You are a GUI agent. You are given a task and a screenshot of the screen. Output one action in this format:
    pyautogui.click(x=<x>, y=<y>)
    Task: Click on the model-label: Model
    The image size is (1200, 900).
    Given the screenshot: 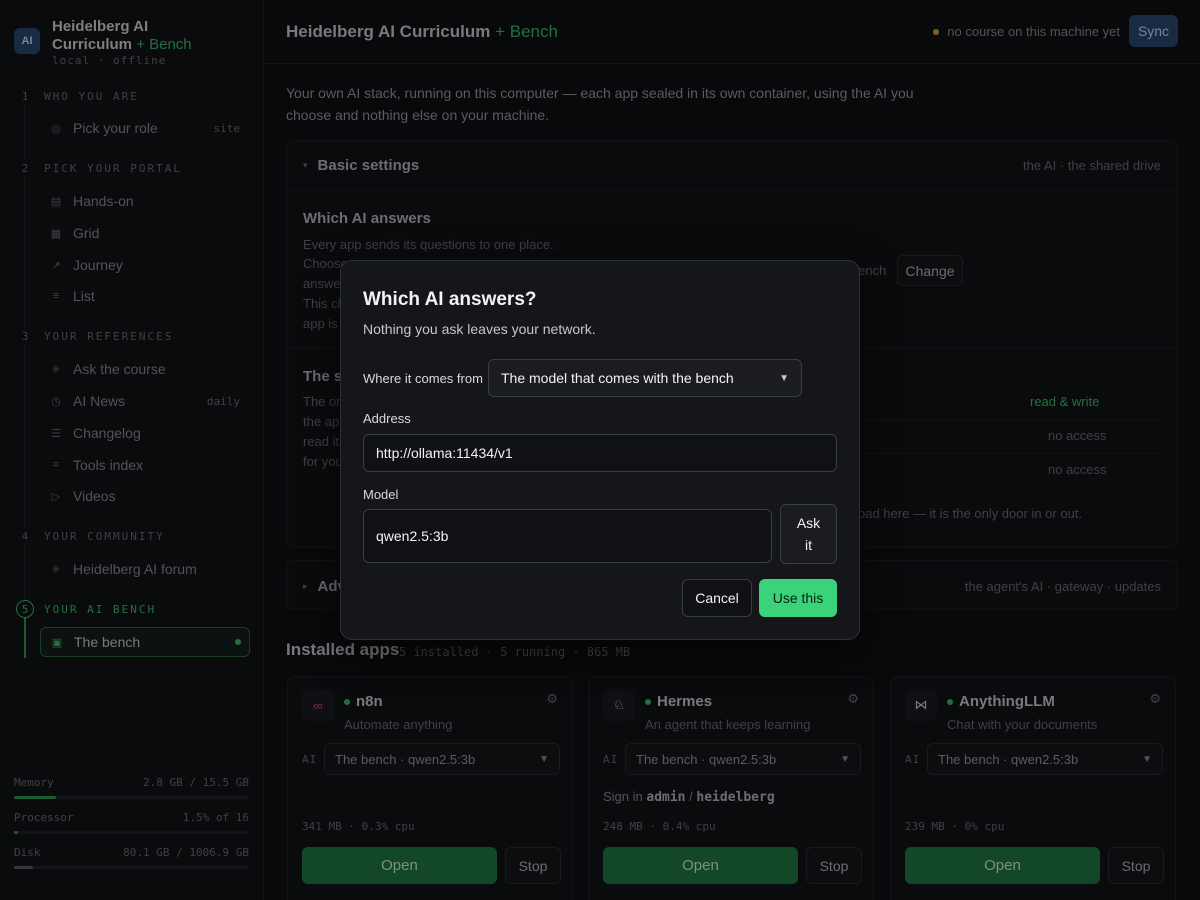 What is the action you would take?
    pyautogui.click(x=381, y=494)
    